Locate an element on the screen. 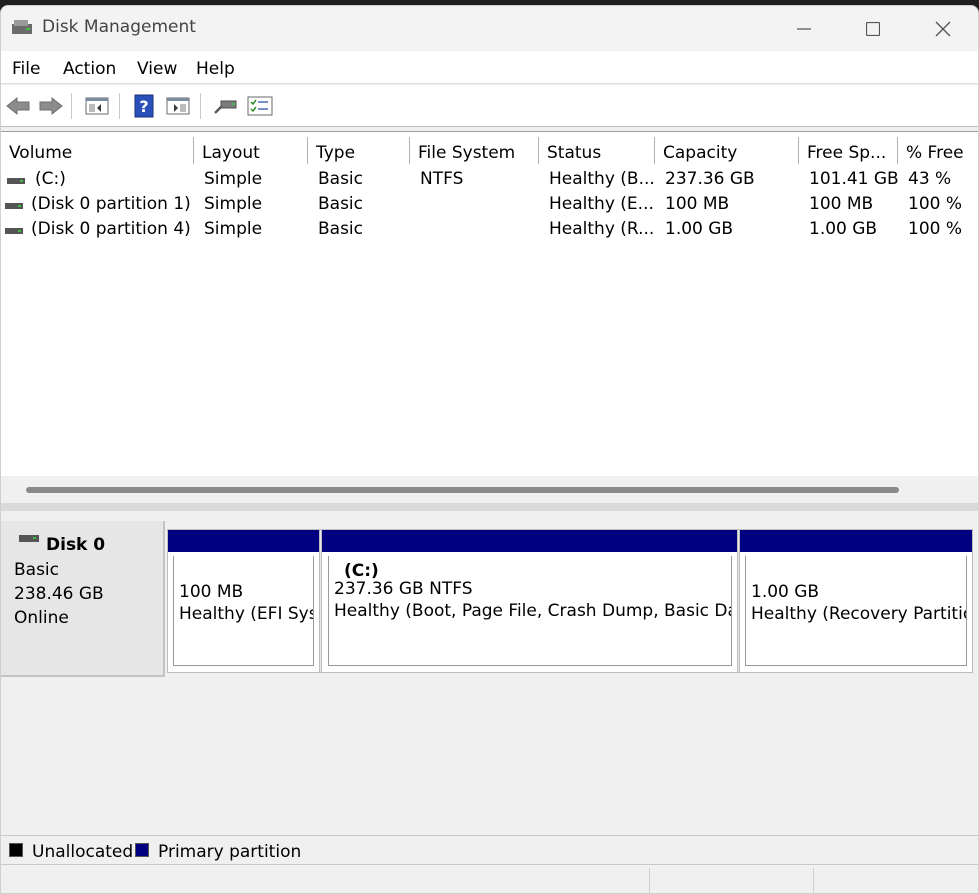 The image size is (979, 894). title-bar: Disk Management is located at coordinates (489, 28).